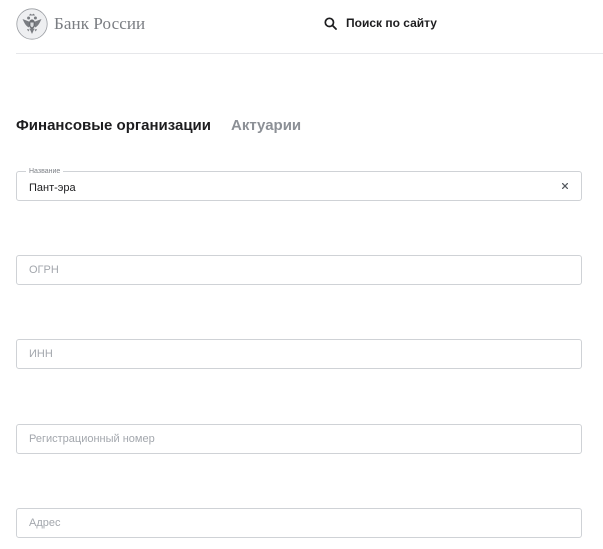 The width and height of the screenshot is (603, 549). I want to click on close-icon, so click(565, 186).